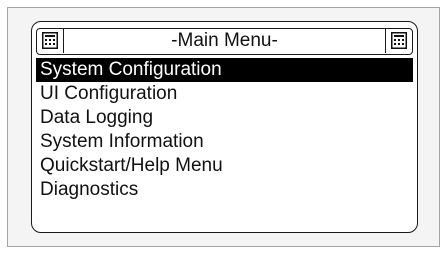  Describe the element at coordinates (224, 118) in the screenshot. I see `menu-item-data-logging: Data Logging` at that location.